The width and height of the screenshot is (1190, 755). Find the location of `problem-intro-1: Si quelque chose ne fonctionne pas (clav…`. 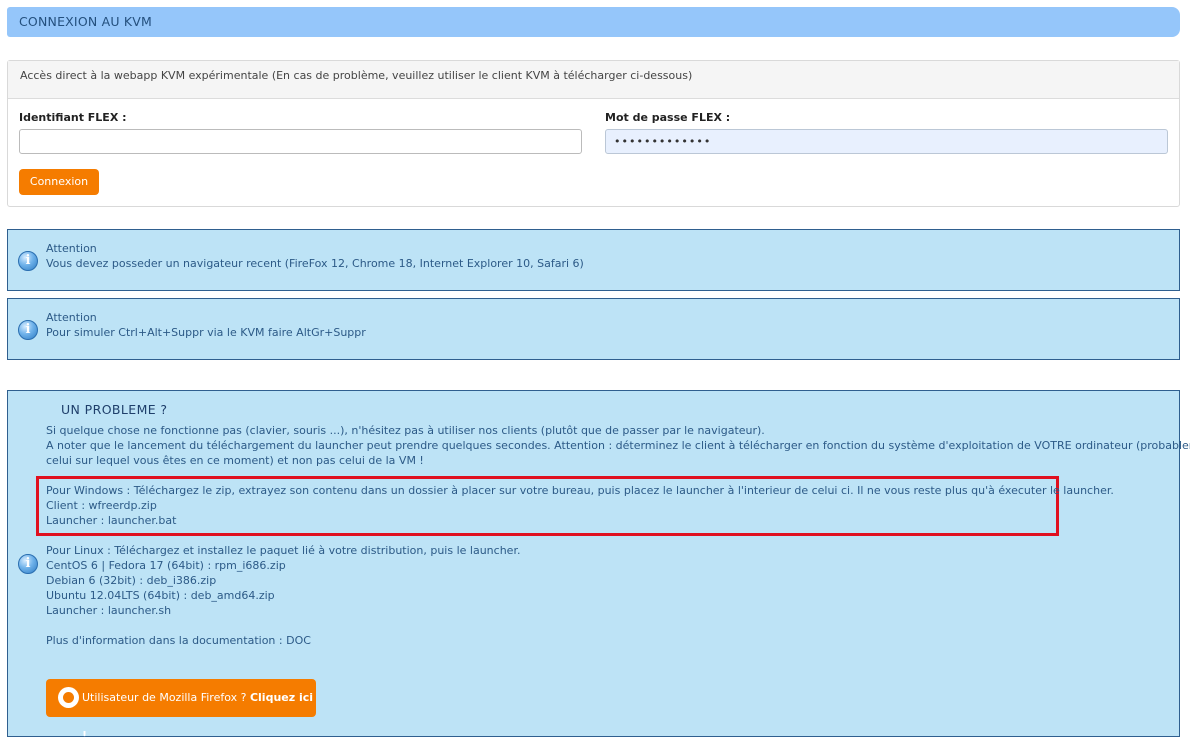

problem-intro-1: Si quelque chose ne fonctionne pas (clav… is located at coordinates (405, 430).